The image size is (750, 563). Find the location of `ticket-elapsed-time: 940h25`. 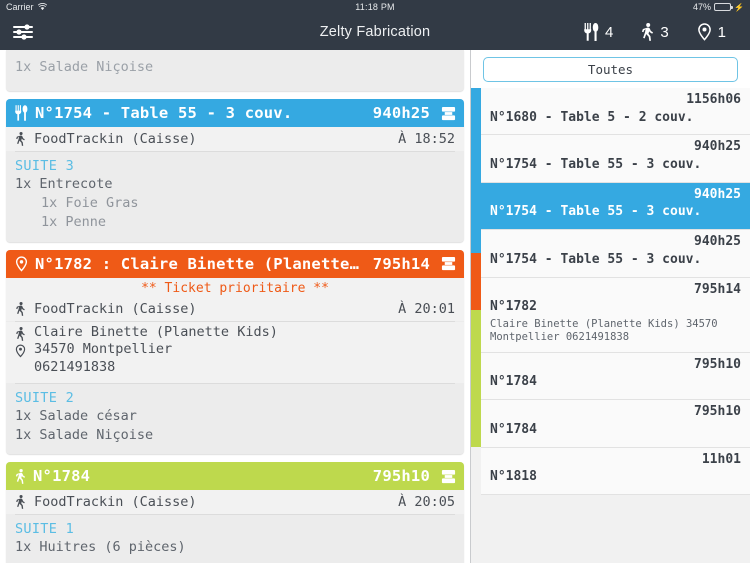

ticket-elapsed-time: 940h25 is located at coordinates (401, 113).